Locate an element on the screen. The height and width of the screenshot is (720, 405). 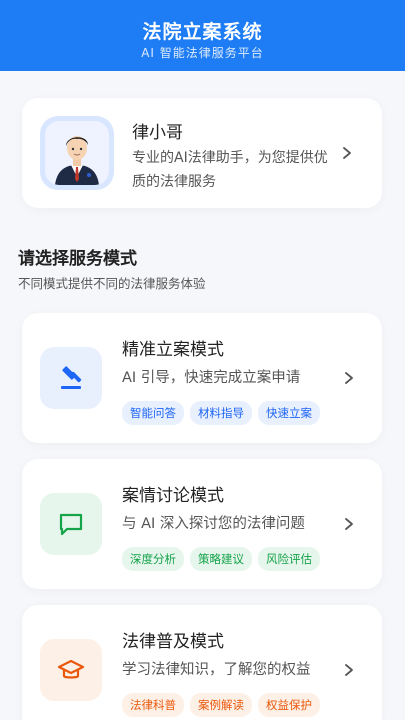
tag-list: 深度分析 策略建议 风险评估 is located at coordinates (221, 559).